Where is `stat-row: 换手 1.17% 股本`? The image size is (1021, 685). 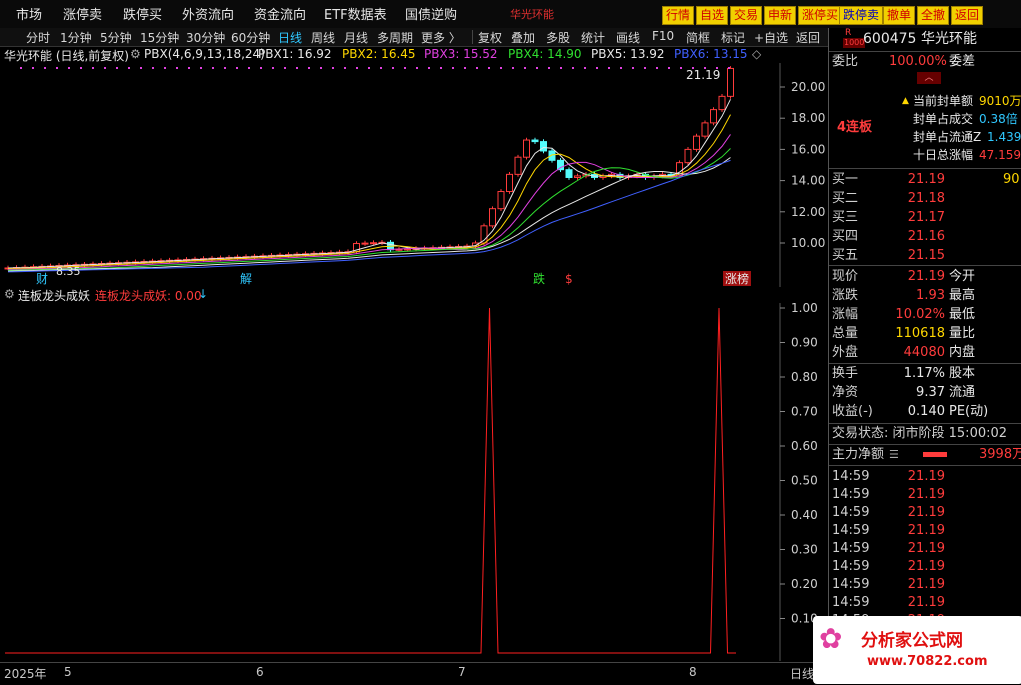 stat-row: 换手 1.17% 股本 is located at coordinates (925, 374).